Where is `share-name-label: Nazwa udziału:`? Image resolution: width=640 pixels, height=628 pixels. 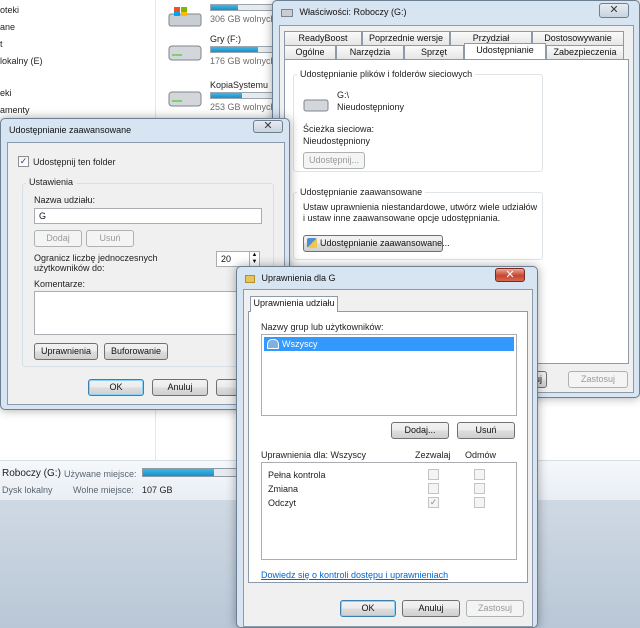 share-name-label: Nazwa udziału: is located at coordinates (65, 200).